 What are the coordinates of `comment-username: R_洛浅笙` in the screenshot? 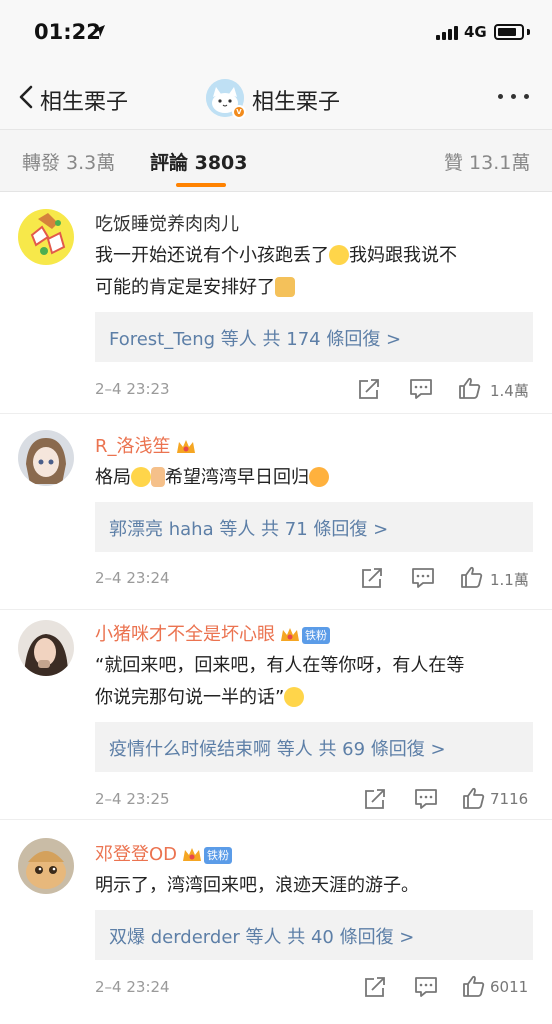 It's located at (146, 445).